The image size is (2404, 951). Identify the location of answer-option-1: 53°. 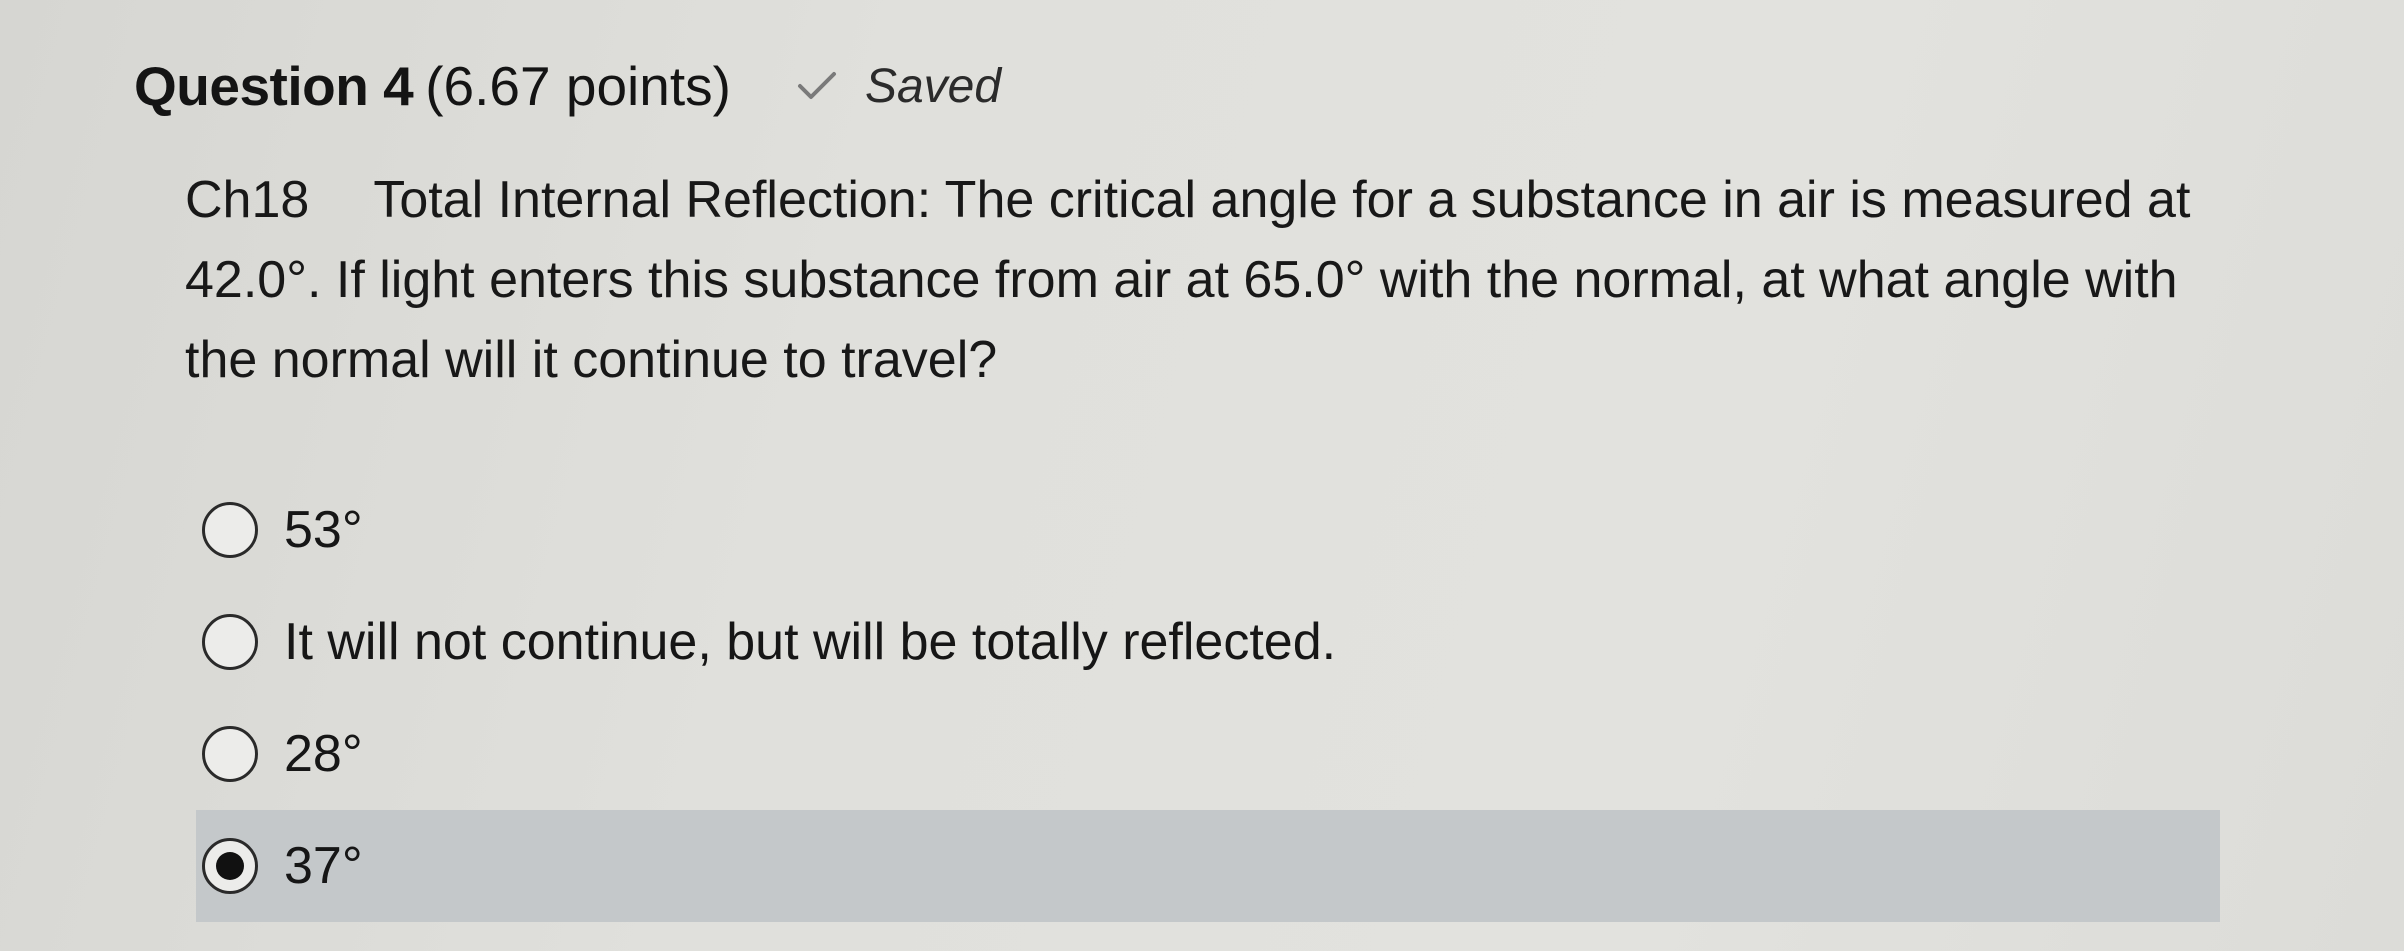
(1208, 530).